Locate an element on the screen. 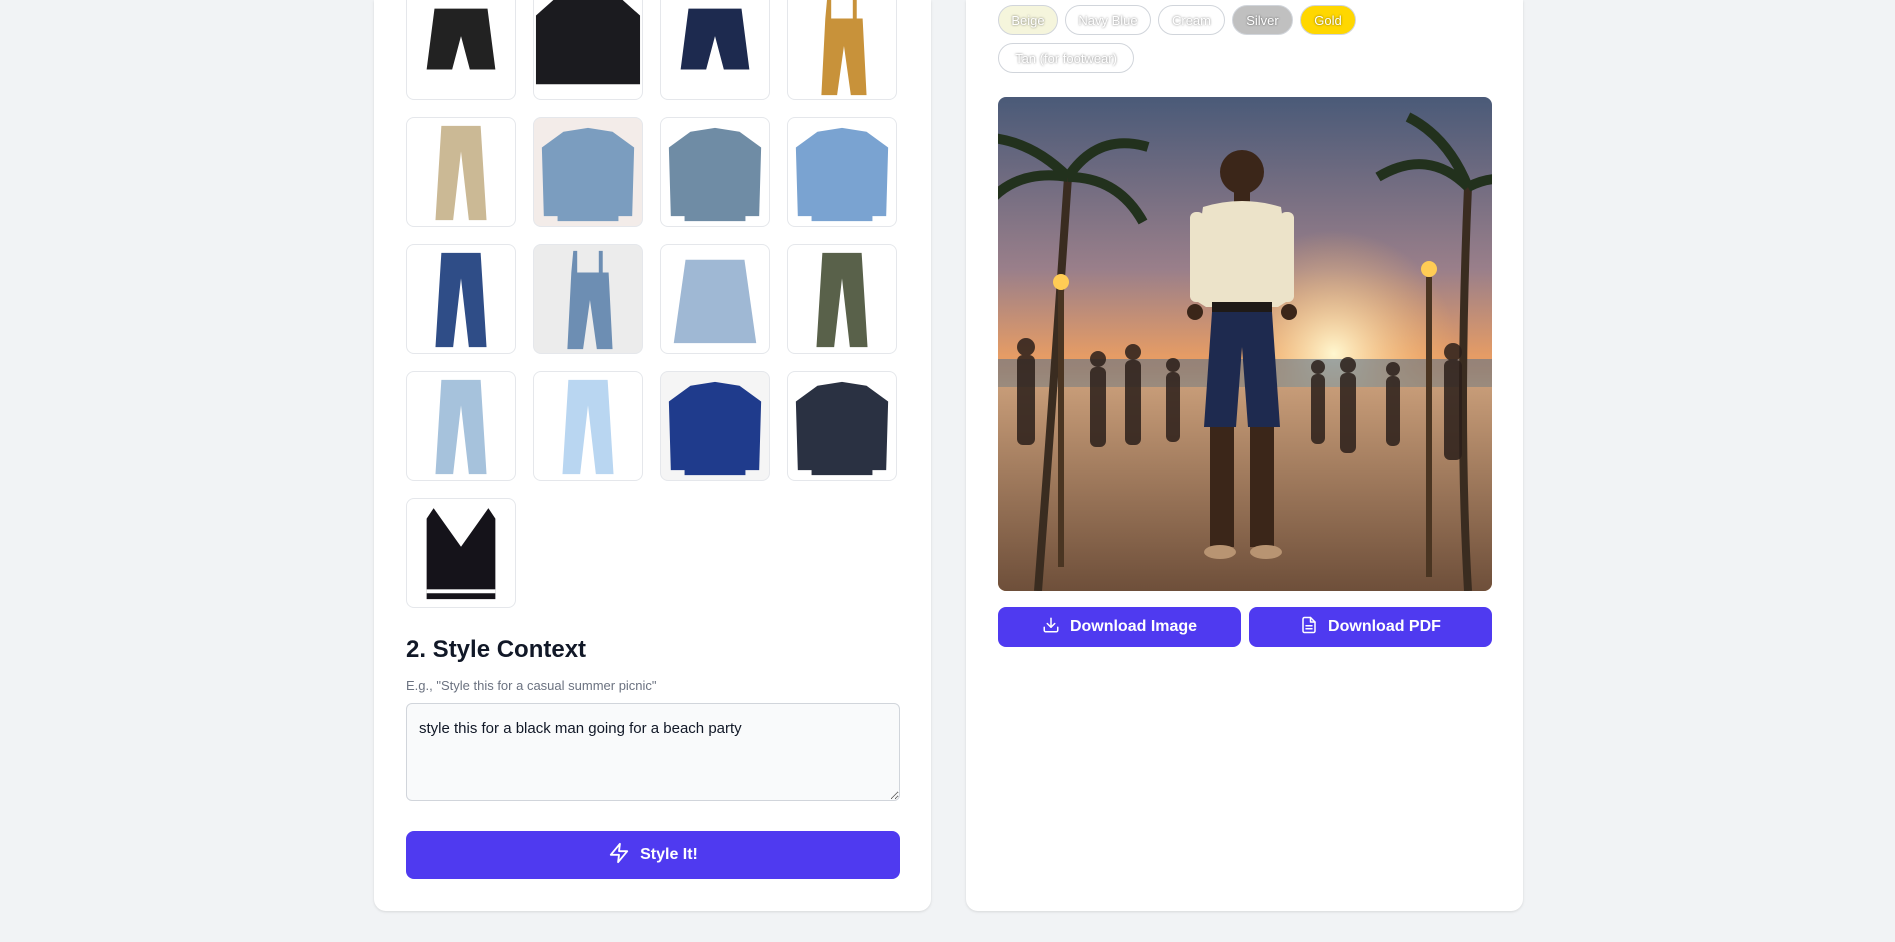  download-icon is located at coordinates (1051, 627).